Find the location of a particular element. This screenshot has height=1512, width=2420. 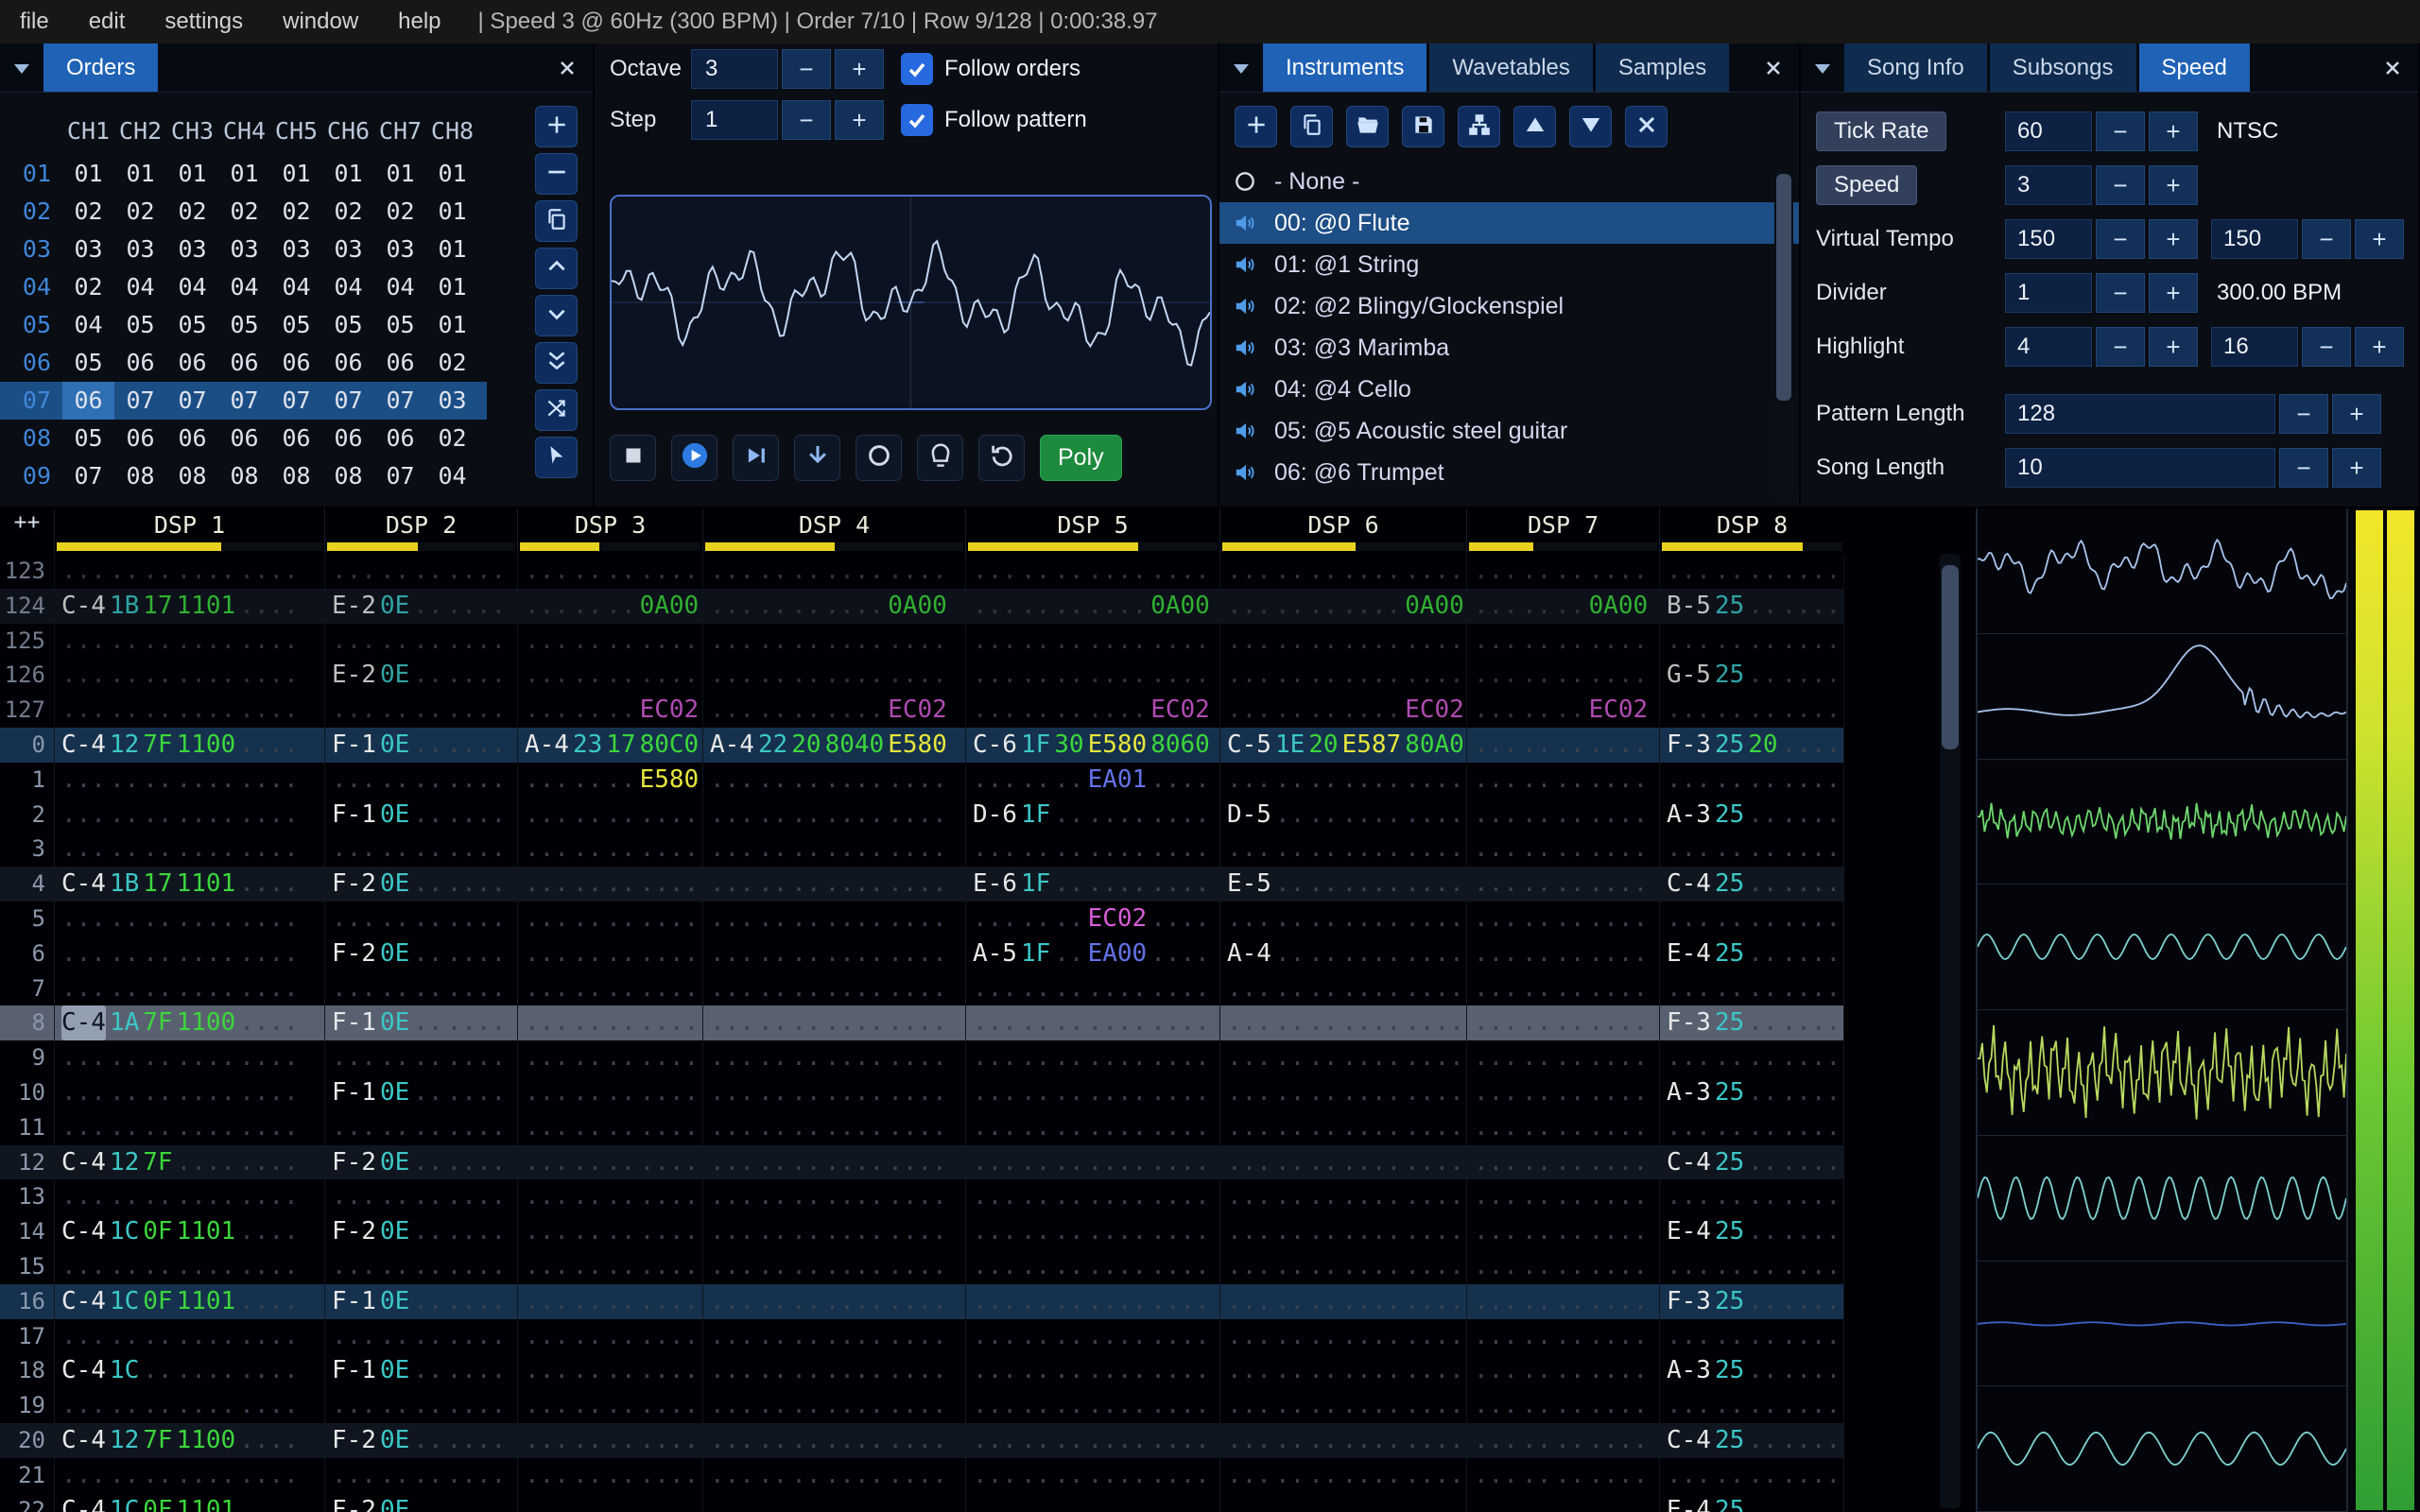

virtual-tempo-numerator-input: 150 is located at coordinates (2048, 239).